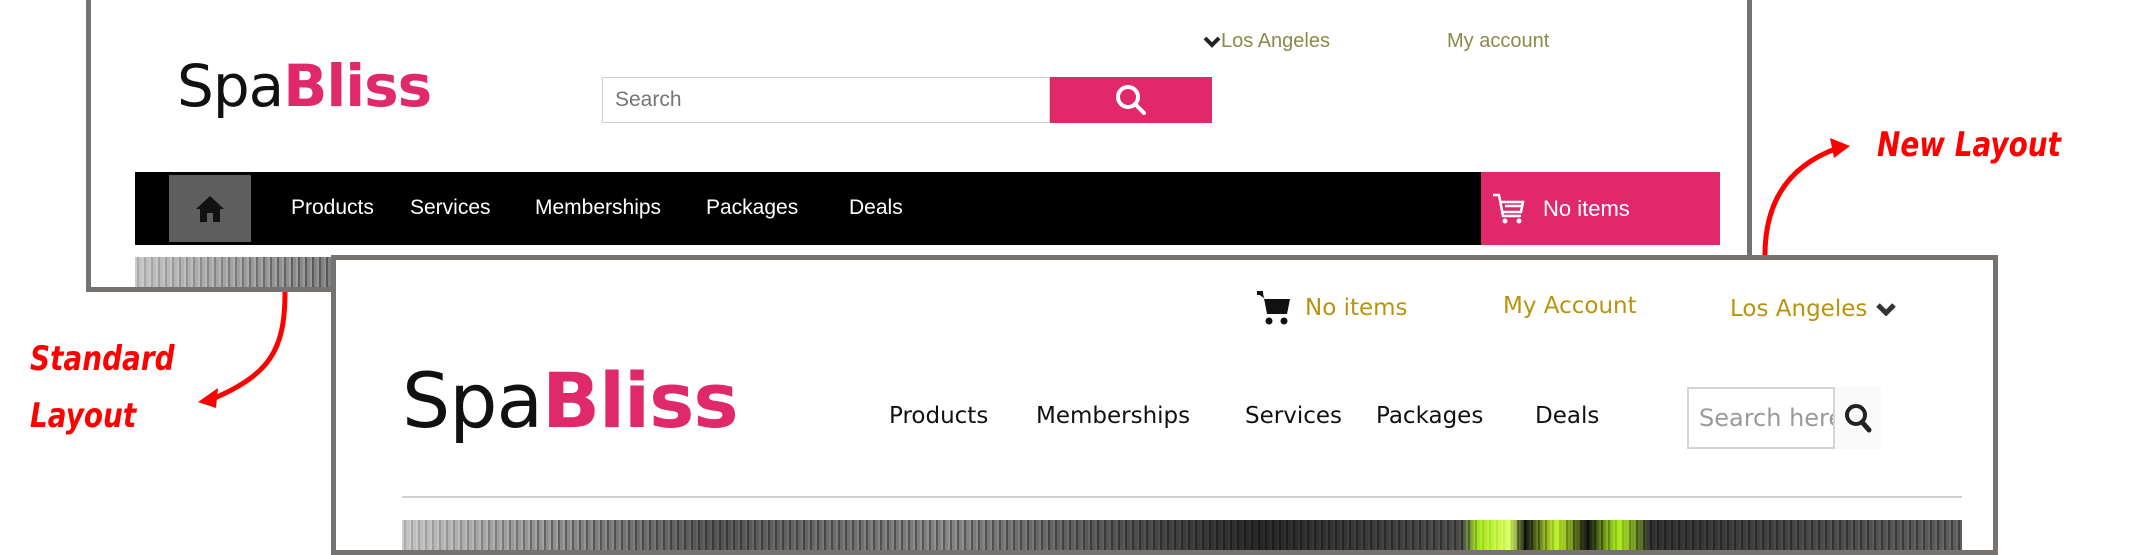 The height and width of the screenshot is (555, 2149). I want to click on cart-link: No items, so click(1331, 308).